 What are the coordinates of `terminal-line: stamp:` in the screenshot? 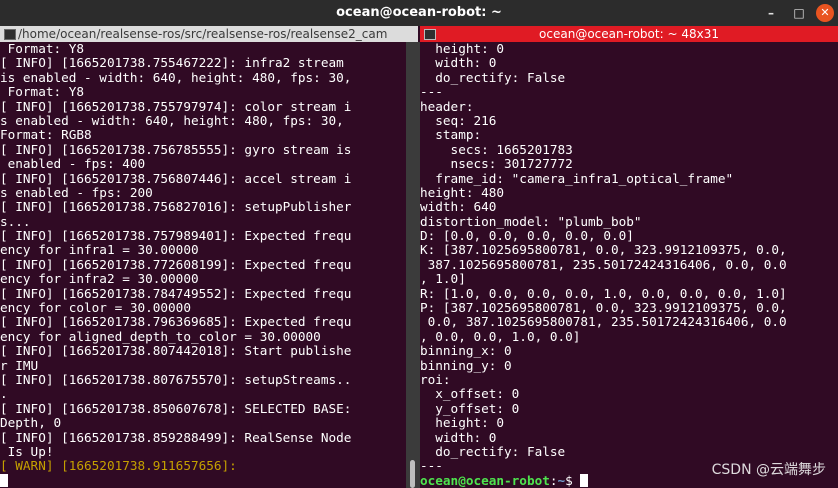 It's located at (451, 135).